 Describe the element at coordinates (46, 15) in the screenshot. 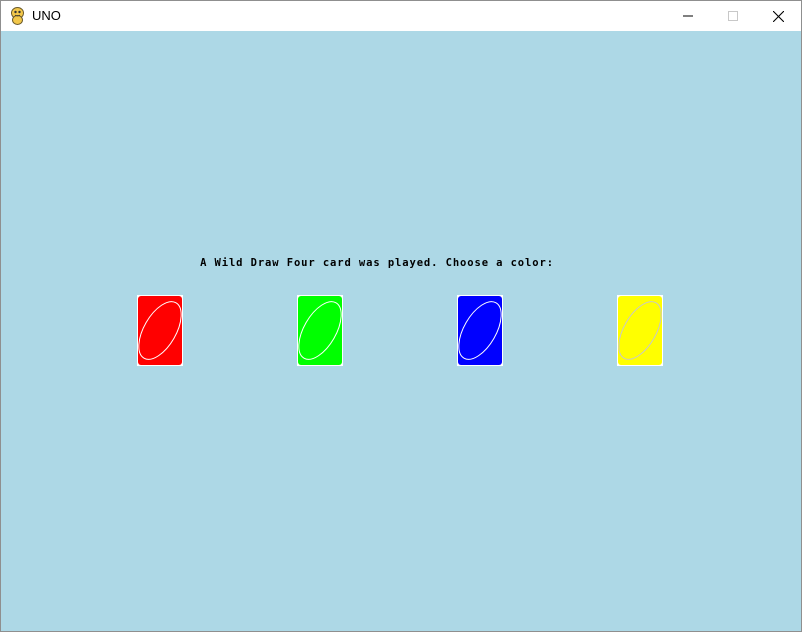

I see `window-title: UNO` at that location.